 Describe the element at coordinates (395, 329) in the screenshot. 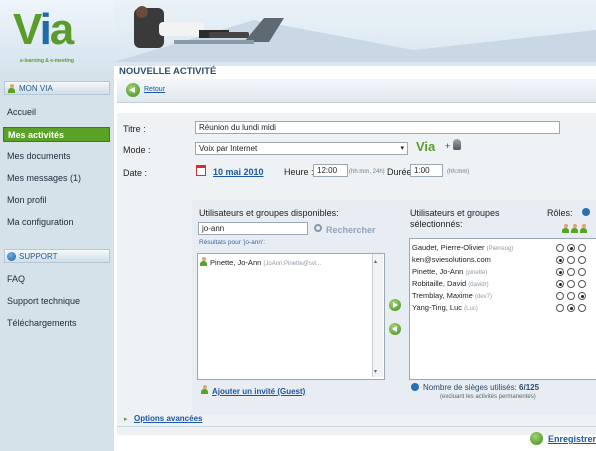

I see `remove-from-selection-arrow-icon` at that location.